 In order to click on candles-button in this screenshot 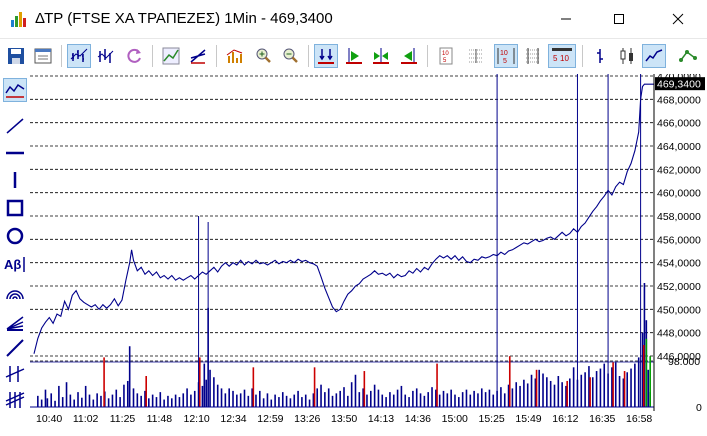, I will do `click(627, 56)`.